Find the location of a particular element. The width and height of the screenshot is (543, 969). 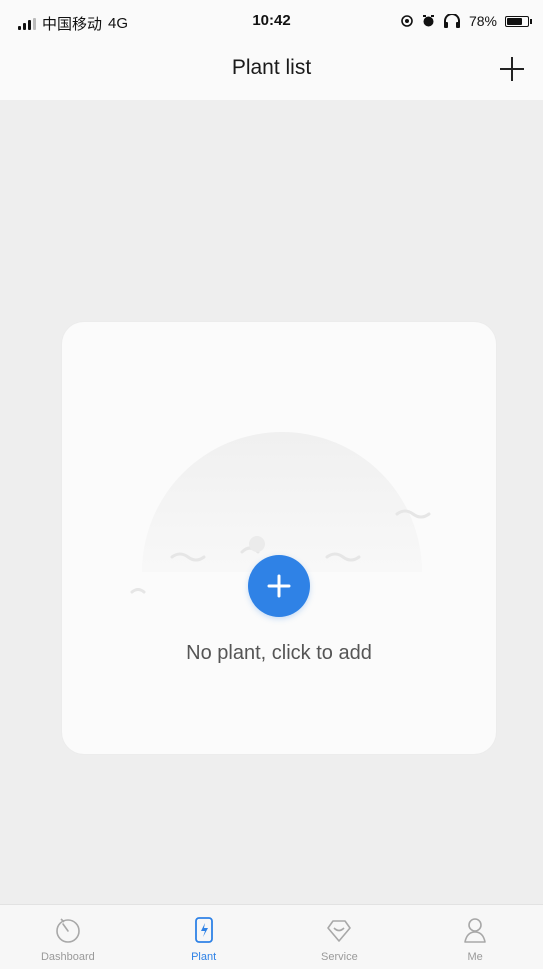

tab-label: Service is located at coordinates (339, 957).